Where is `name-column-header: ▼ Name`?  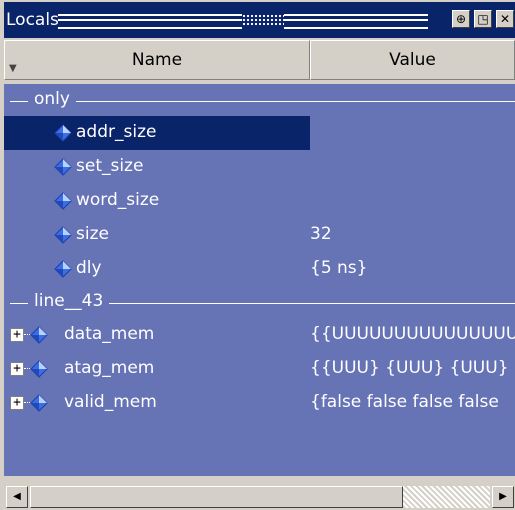 name-column-header: ▼ Name is located at coordinates (157, 60).